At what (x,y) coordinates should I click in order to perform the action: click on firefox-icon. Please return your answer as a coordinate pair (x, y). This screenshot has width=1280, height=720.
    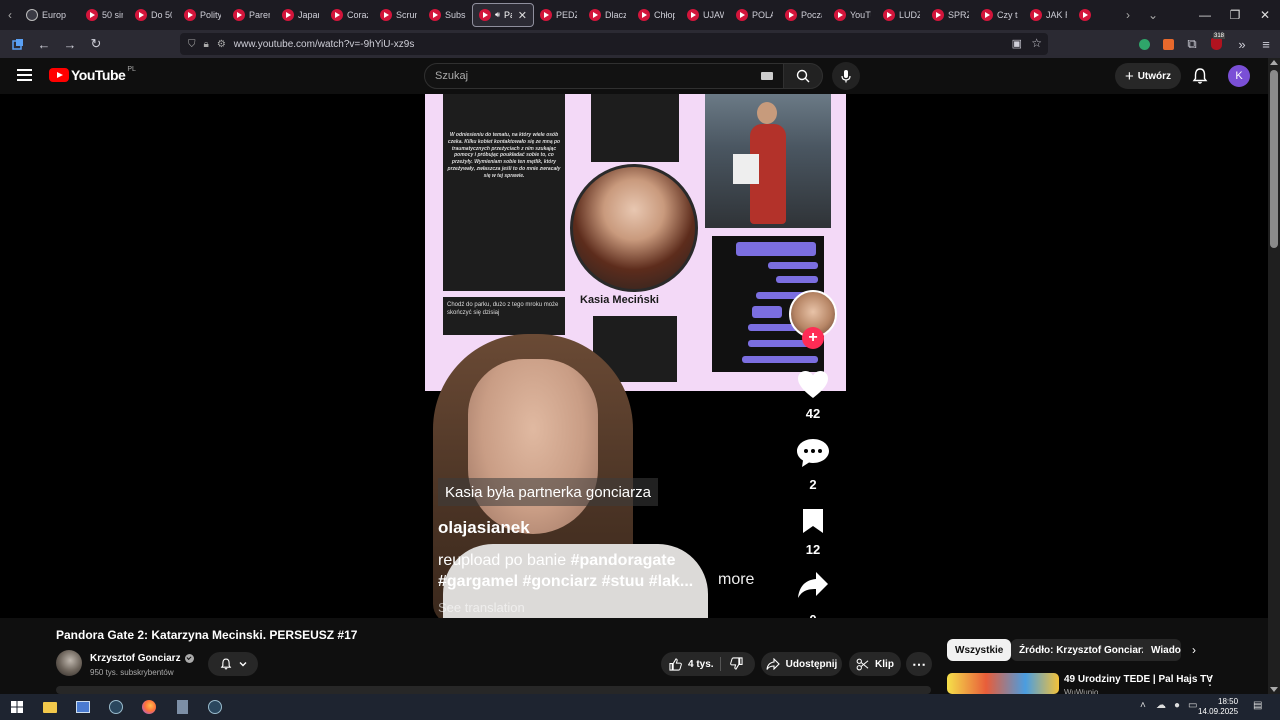
    Looking at the image, I should click on (149, 707).